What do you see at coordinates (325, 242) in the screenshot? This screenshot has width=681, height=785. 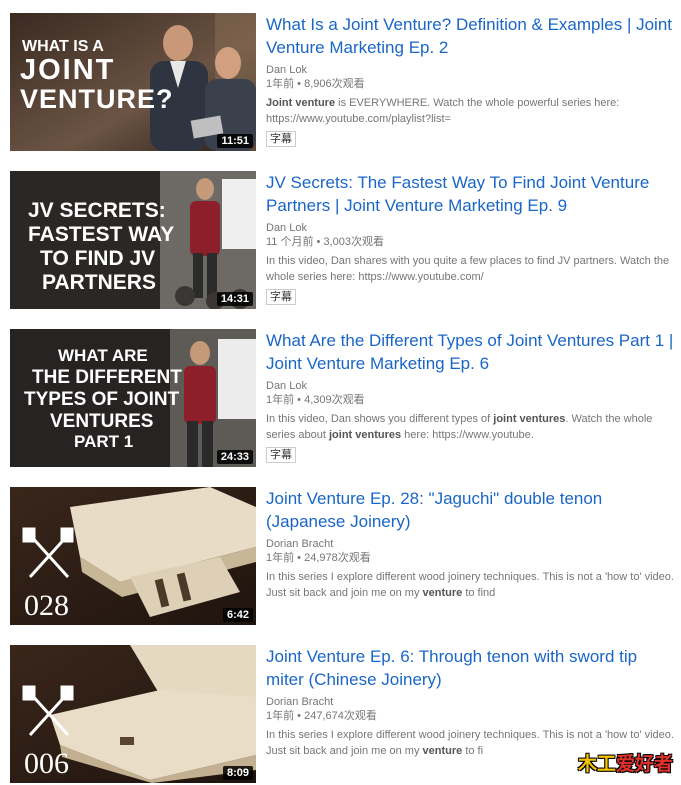 I see `video-meta: 11 个月前 • 3,003次观看` at bounding box center [325, 242].